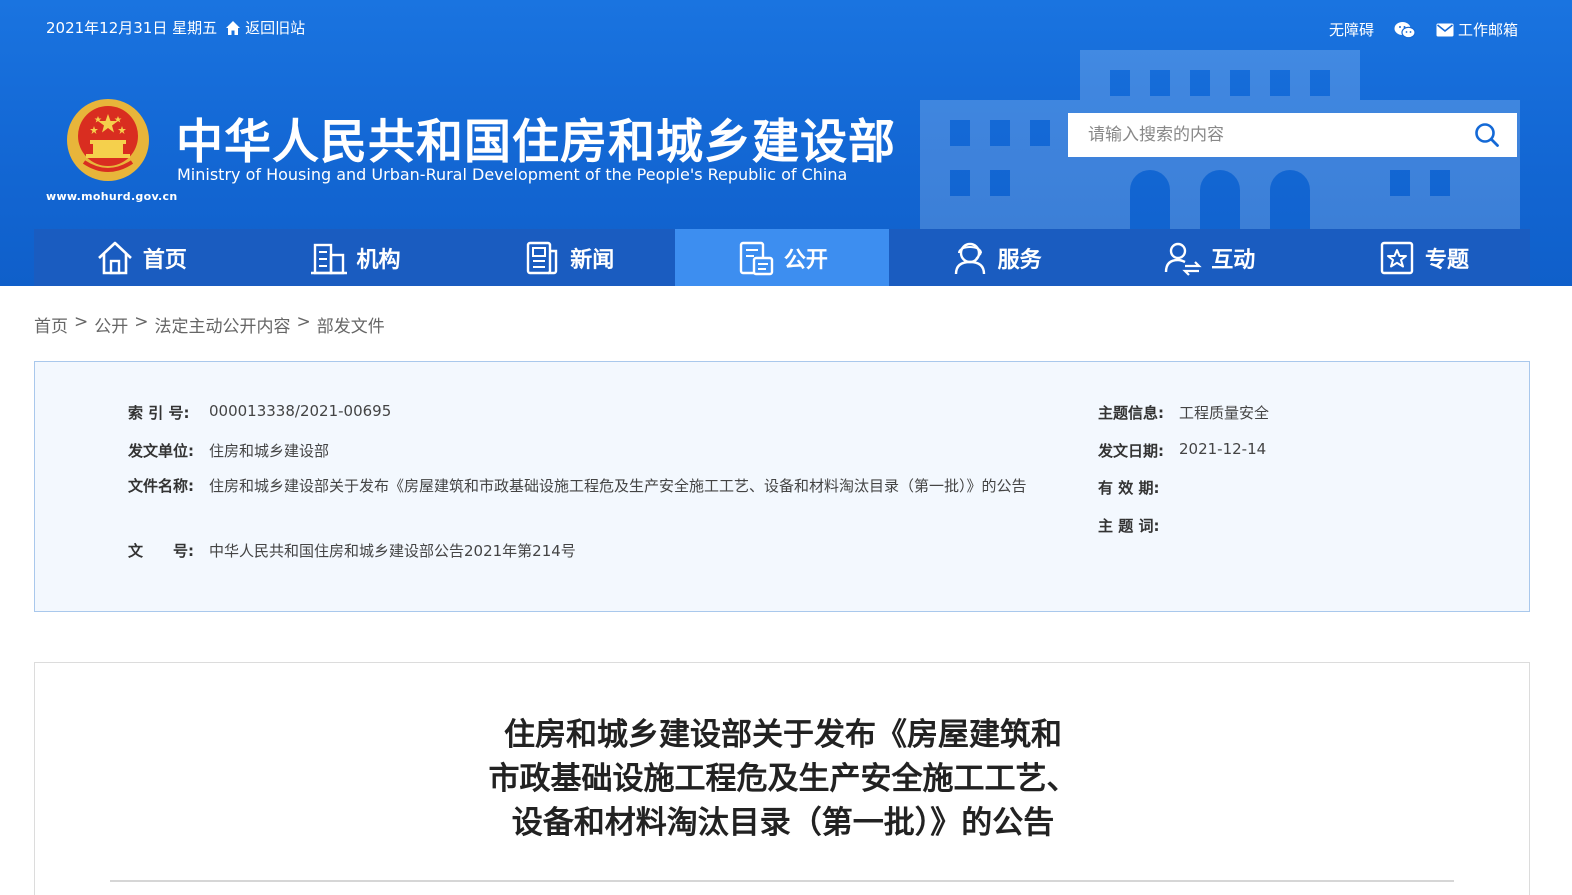 The width and height of the screenshot is (1572, 895). What do you see at coordinates (260, 412) in the screenshot?
I see `info-index: 索 引 号: 000013338/2021-00695` at bounding box center [260, 412].